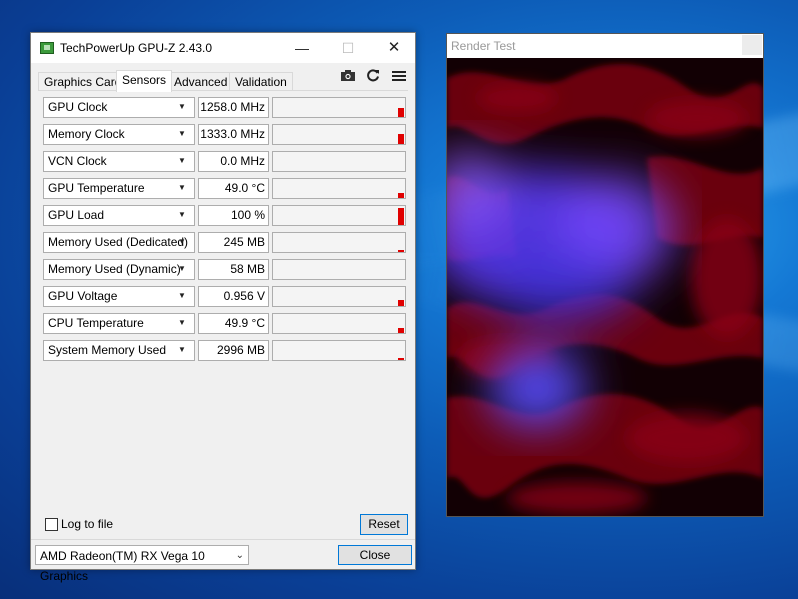  What do you see at coordinates (233, 215) in the screenshot?
I see `sensor-value: 100 %` at bounding box center [233, 215].